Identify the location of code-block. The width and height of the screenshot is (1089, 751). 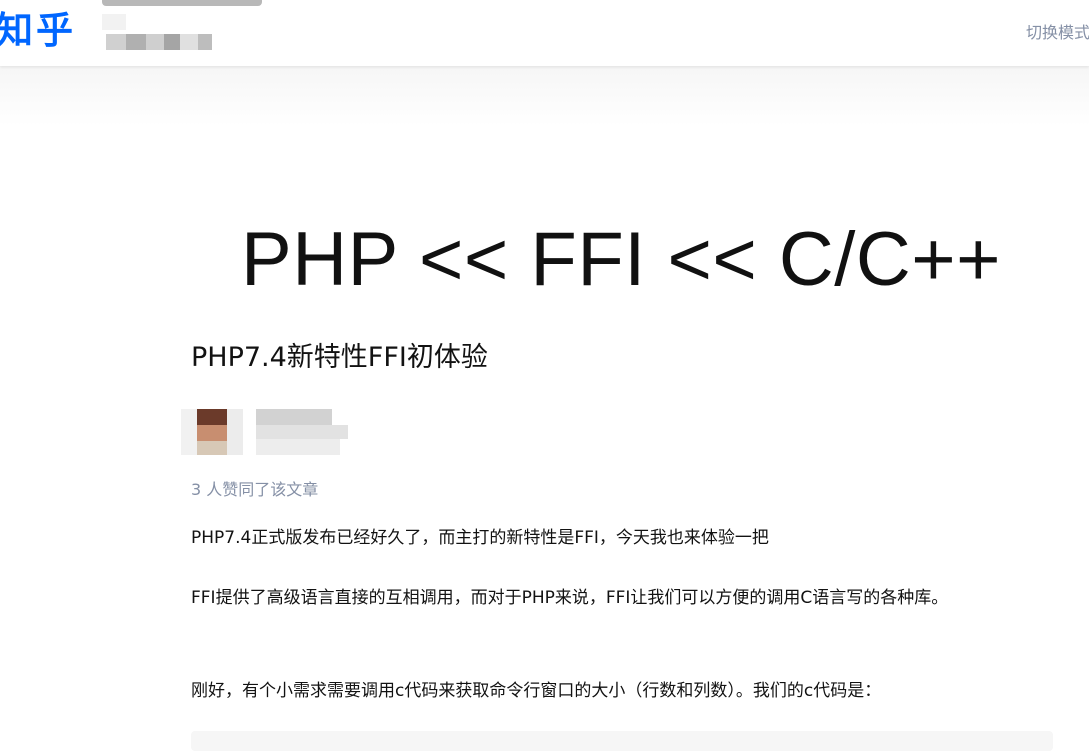
(622, 741).